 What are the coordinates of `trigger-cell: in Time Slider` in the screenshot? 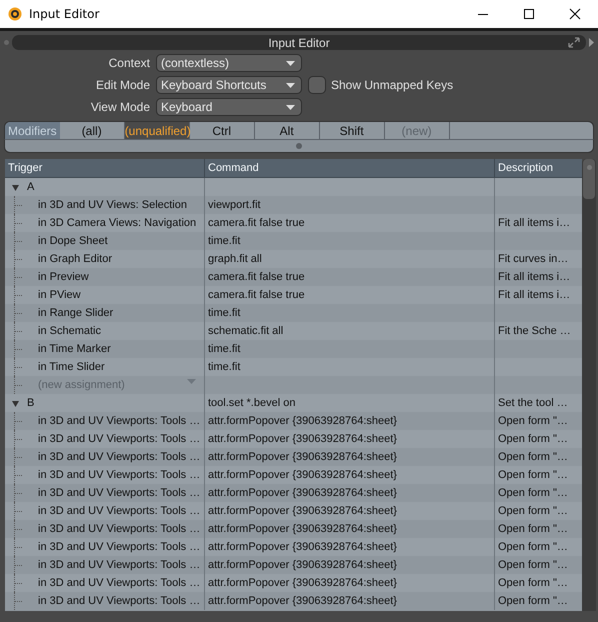 It's located at (71, 367).